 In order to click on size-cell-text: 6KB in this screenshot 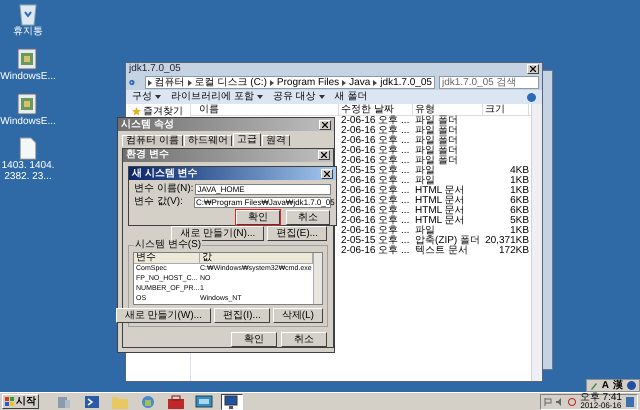, I will do `click(519, 211)`.